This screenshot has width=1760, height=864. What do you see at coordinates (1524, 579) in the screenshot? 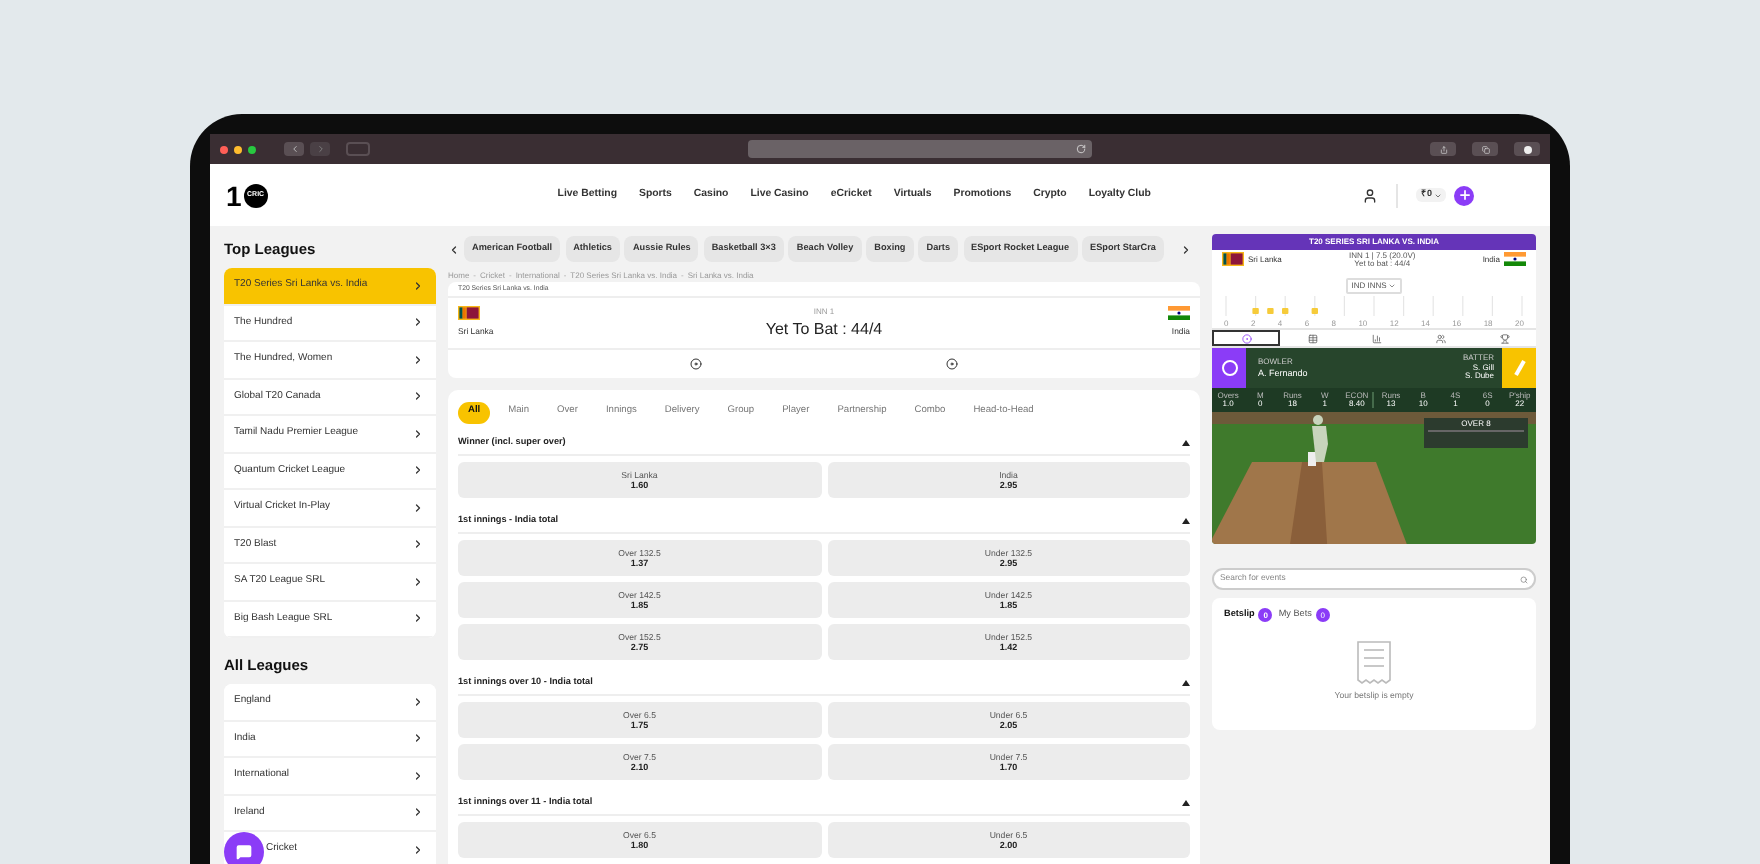
I see `search-icon` at bounding box center [1524, 579].